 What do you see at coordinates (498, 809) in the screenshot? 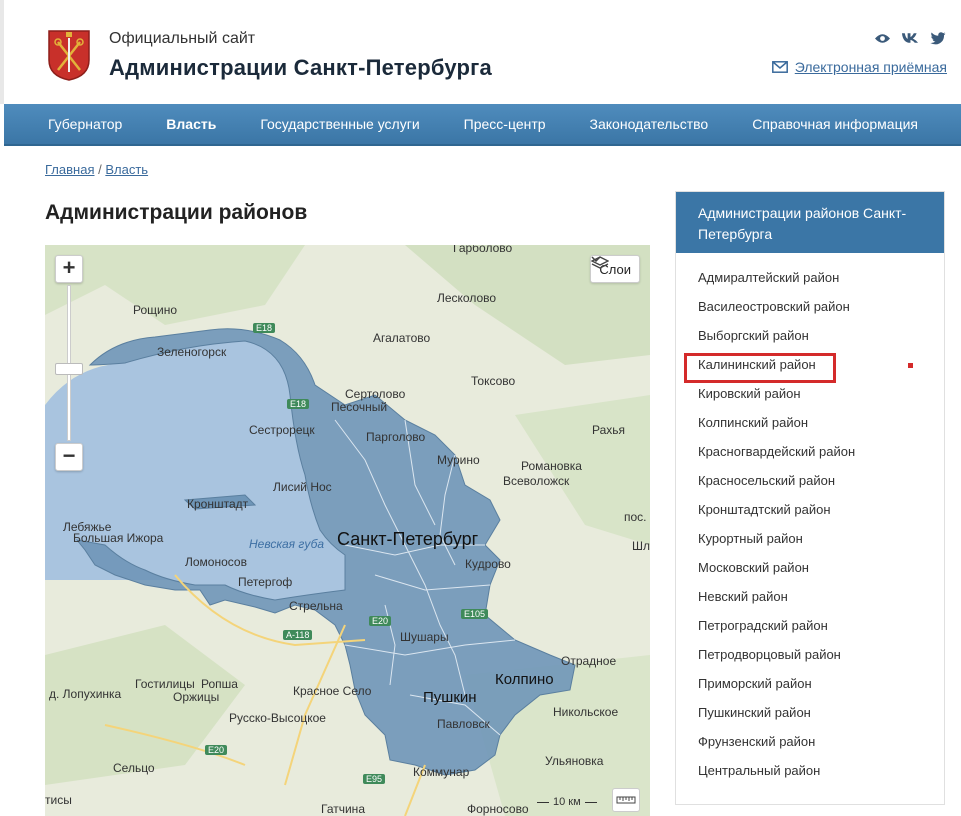
I see `map-label: Форносово` at bounding box center [498, 809].